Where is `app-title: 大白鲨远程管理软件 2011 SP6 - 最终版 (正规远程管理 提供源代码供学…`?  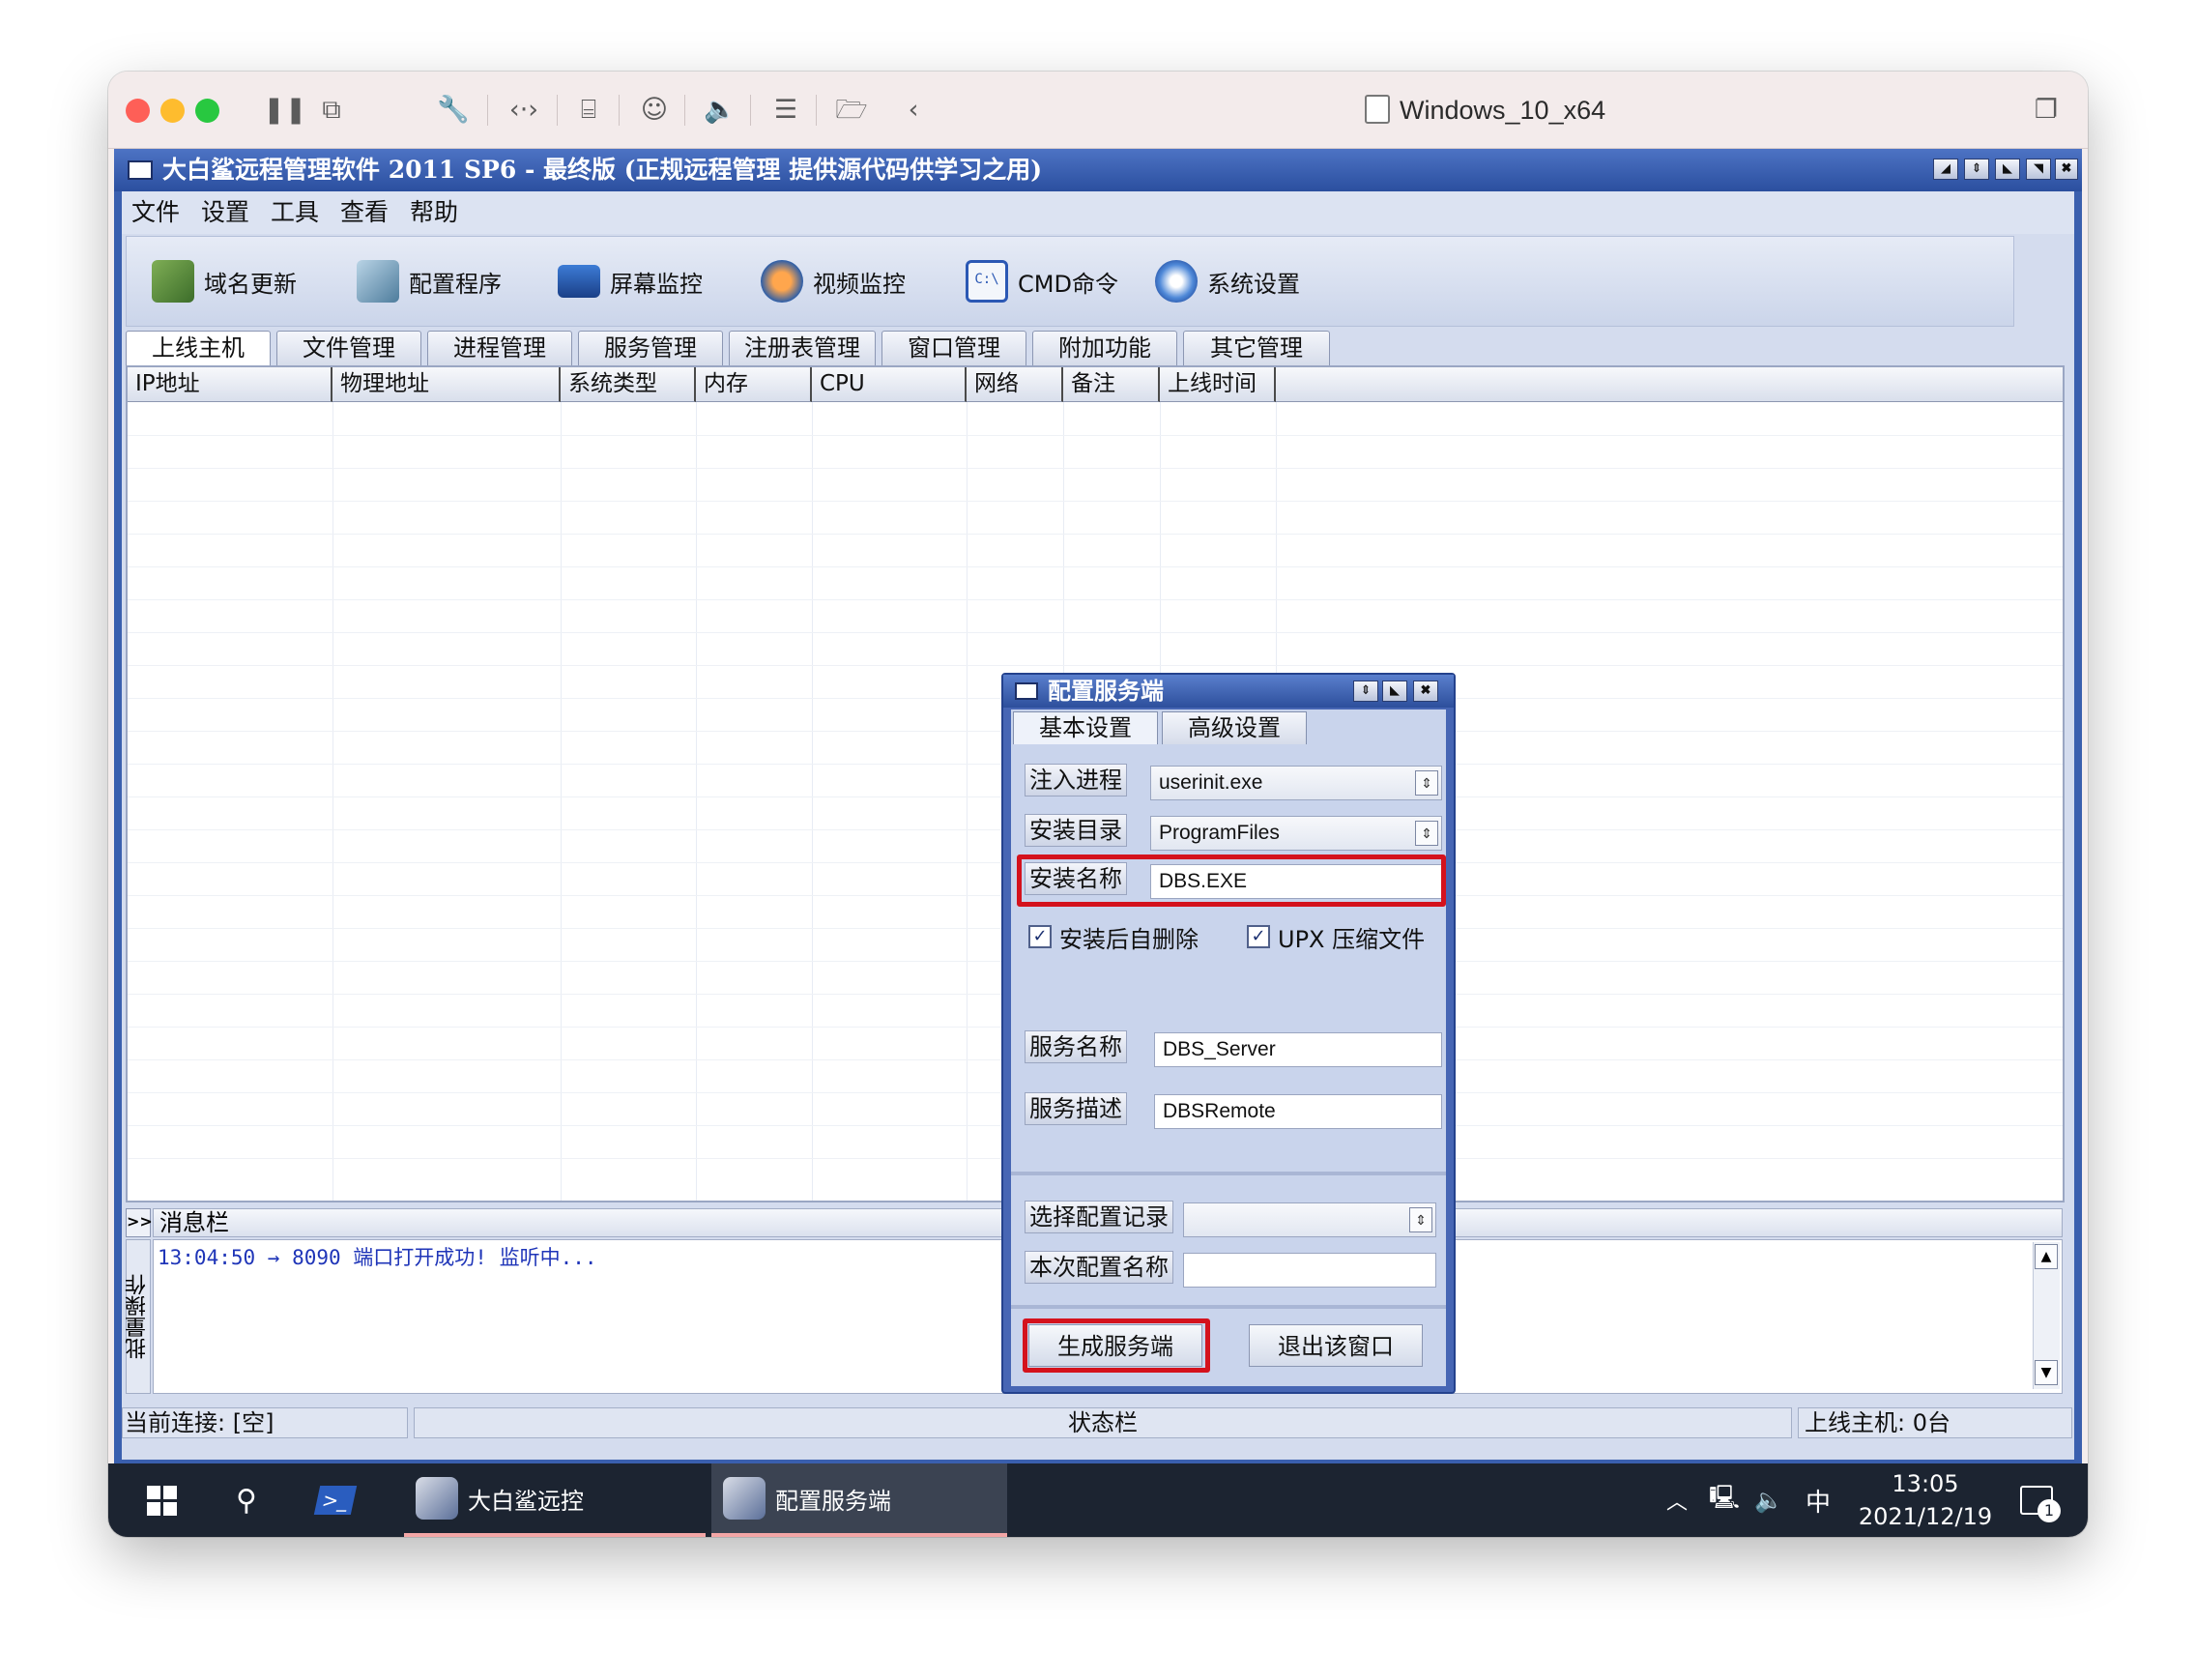
app-title: 大白鲨远程管理软件 2011 SP6 - 最终版 (正规远程管理 提供源代码供学… is located at coordinates (602, 170).